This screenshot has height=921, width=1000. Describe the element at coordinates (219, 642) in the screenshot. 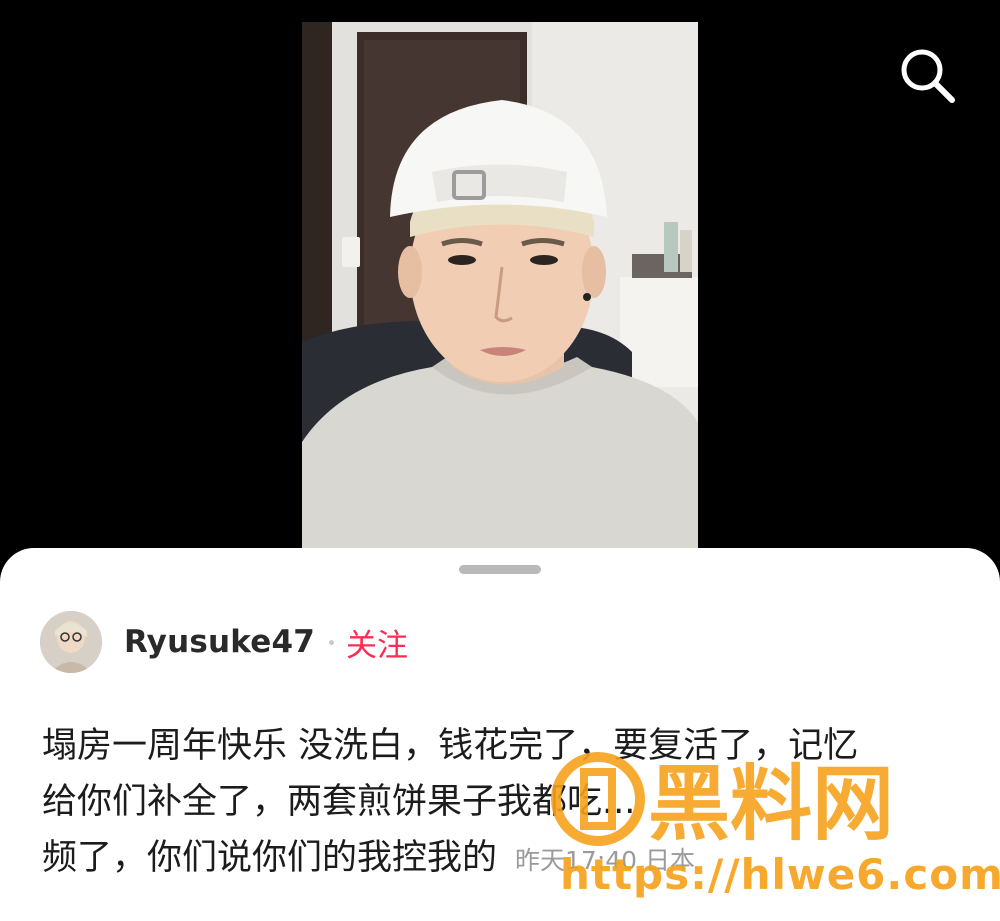

I see `author-username: Ryusuke47` at that location.